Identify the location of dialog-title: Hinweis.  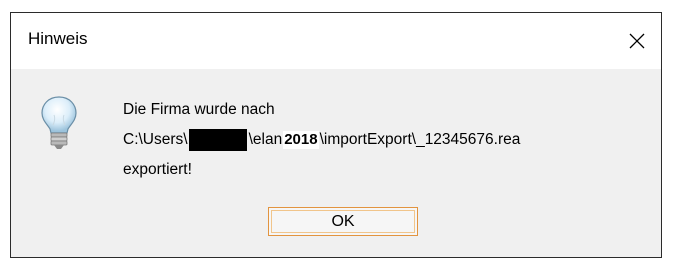
(58, 38).